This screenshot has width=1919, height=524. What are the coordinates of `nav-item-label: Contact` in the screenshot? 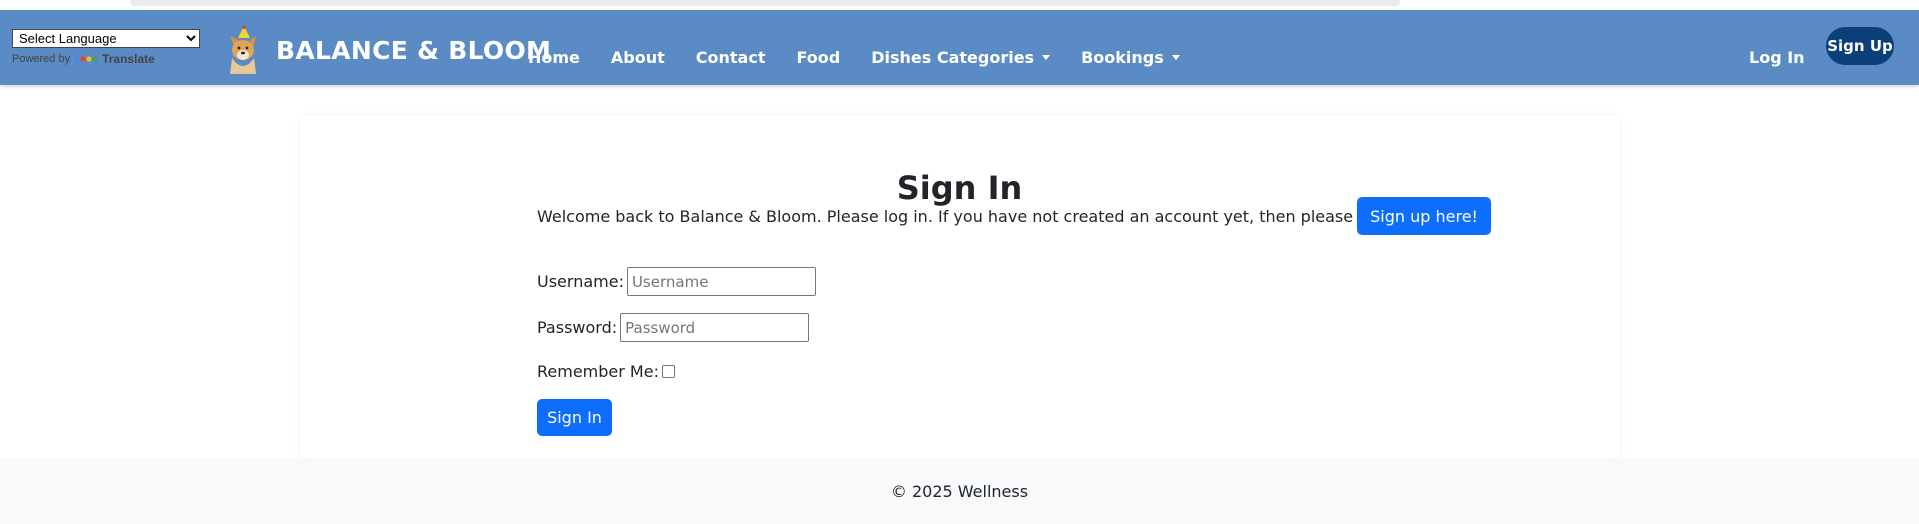 It's located at (730, 57).